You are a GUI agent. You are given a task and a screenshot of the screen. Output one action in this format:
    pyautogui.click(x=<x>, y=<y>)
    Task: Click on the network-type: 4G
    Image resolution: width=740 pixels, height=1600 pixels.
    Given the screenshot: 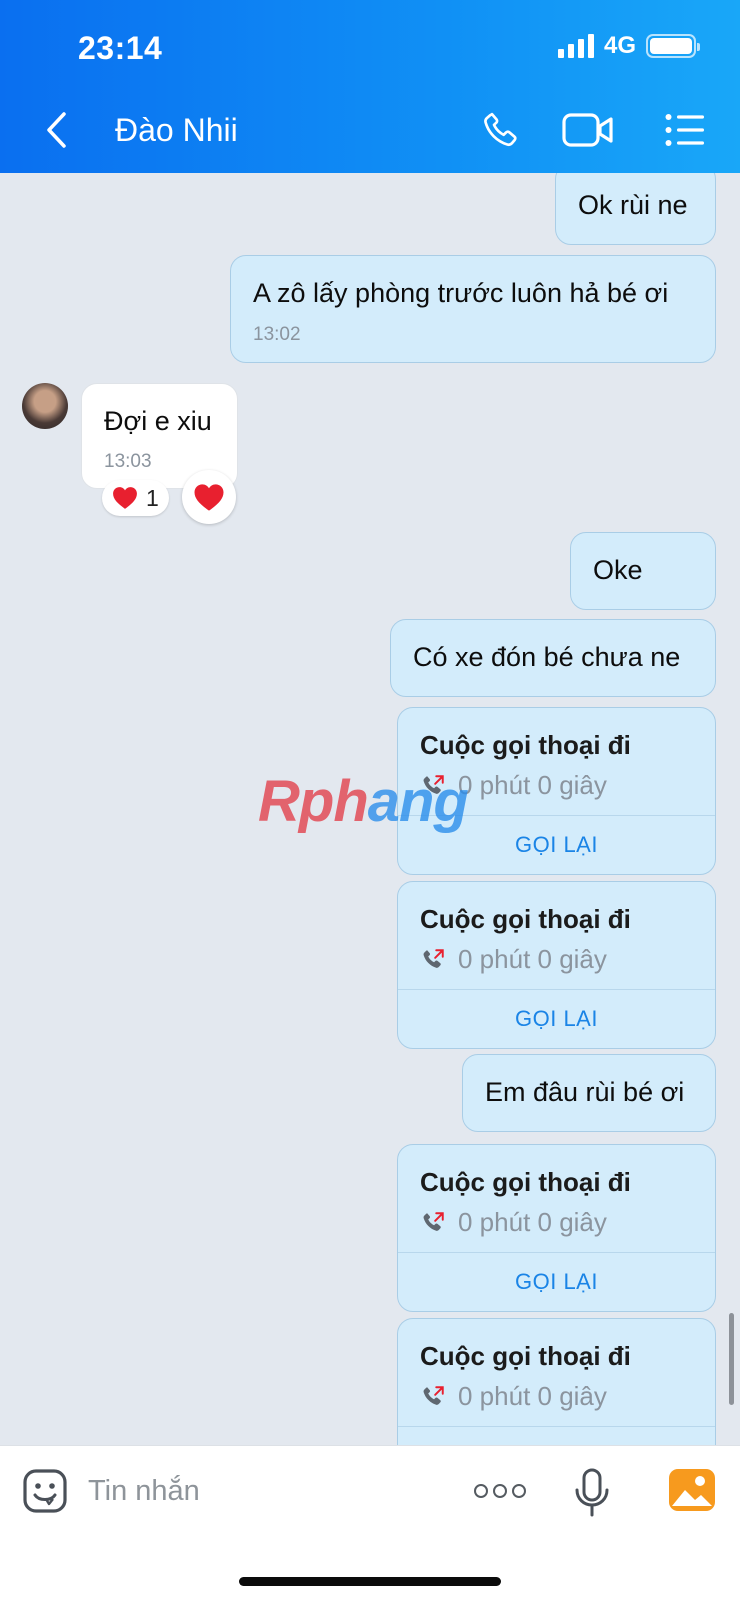 What is the action you would take?
    pyautogui.click(x=619, y=45)
    